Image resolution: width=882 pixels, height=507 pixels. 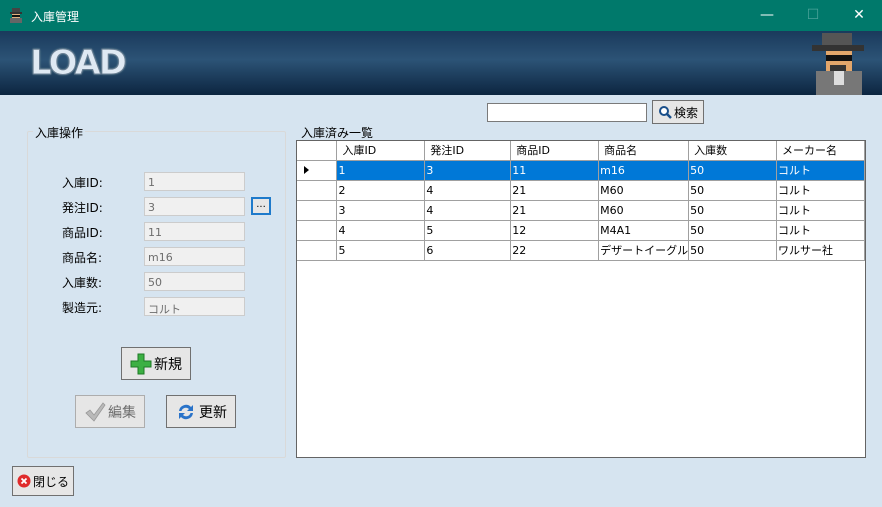 What do you see at coordinates (733, 151) in the screenshot?
I see `column-header: 入庫数` at bounding box center [733, 151].